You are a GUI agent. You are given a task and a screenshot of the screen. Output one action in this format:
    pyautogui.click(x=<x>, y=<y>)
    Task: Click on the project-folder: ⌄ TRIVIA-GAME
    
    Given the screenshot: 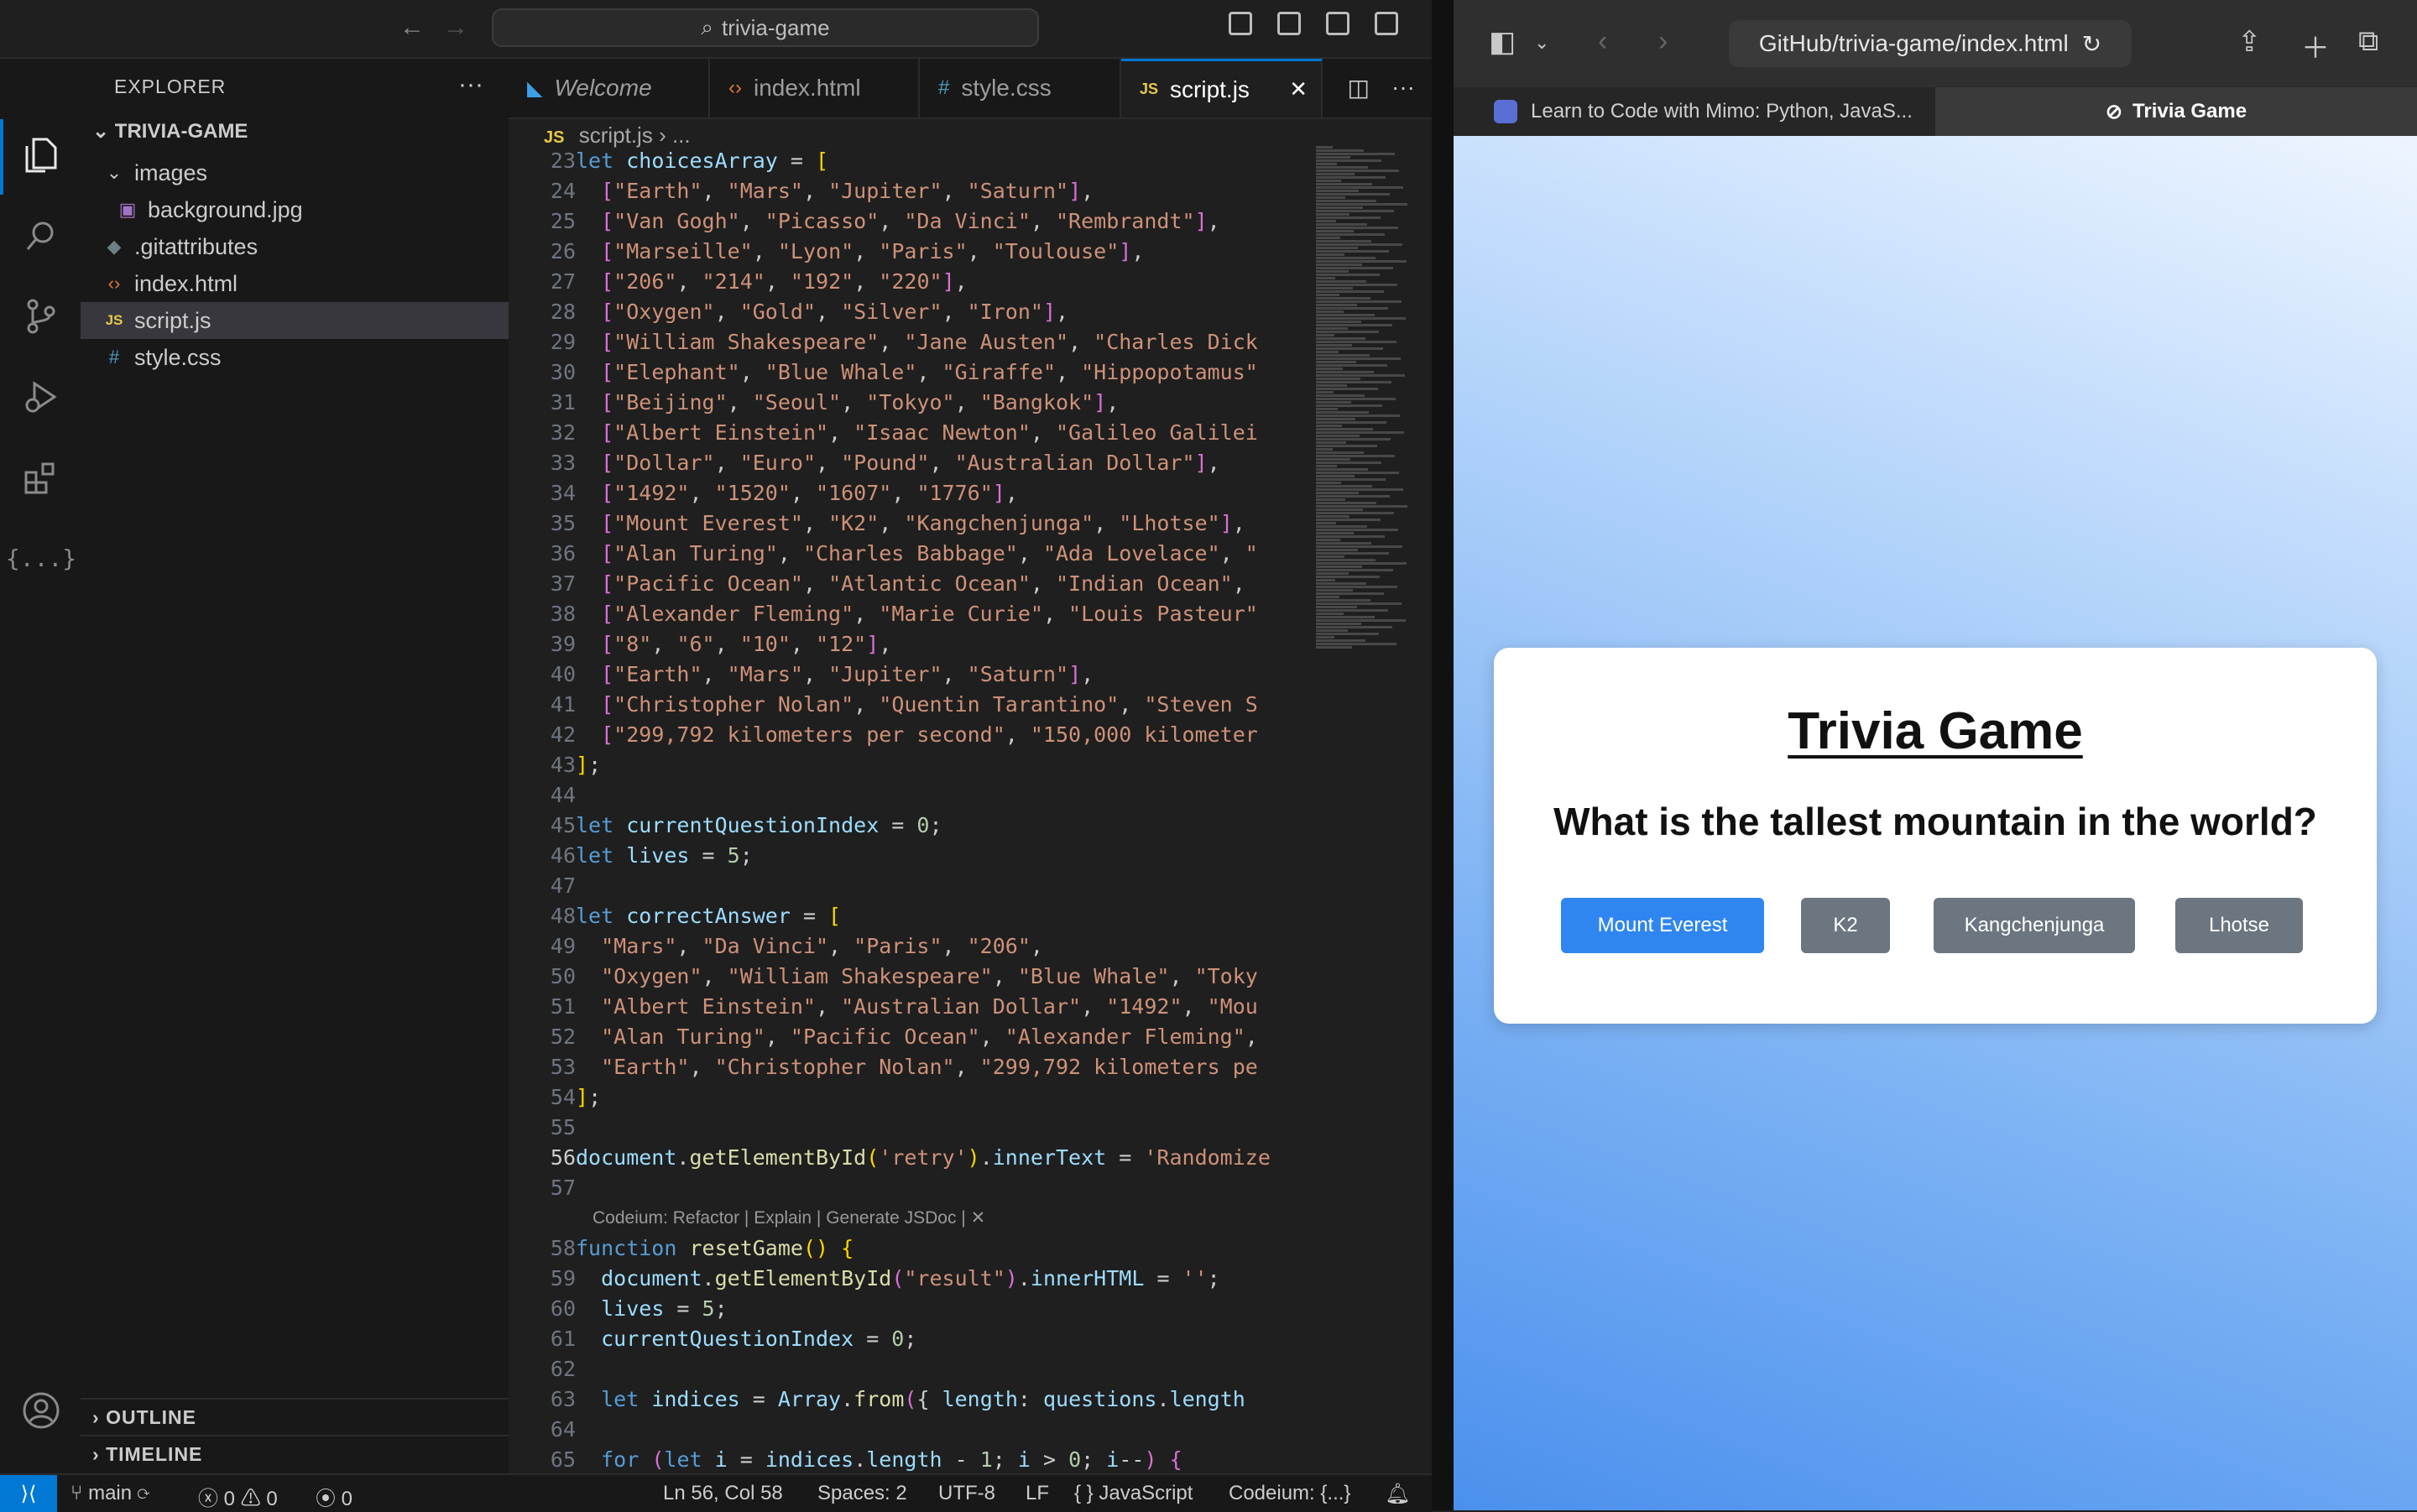 What is the action you would take?
    pyautogui.click(x=170, y=131)
    